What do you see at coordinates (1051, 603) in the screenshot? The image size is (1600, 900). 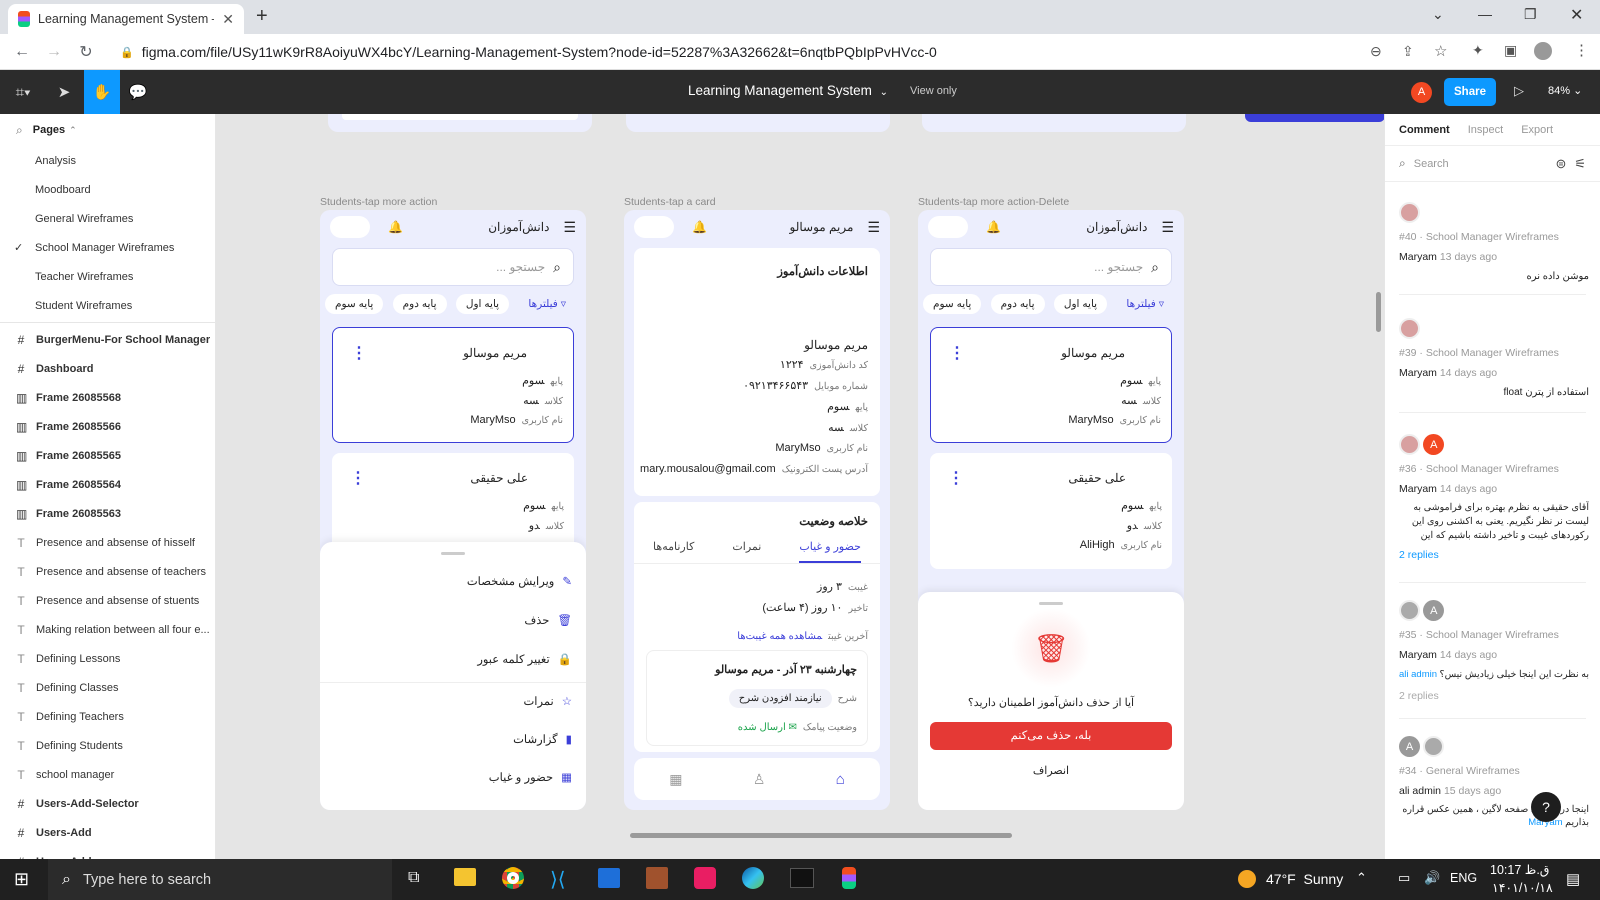 I see `sheet-handle` at bounding box center [1051, 603].